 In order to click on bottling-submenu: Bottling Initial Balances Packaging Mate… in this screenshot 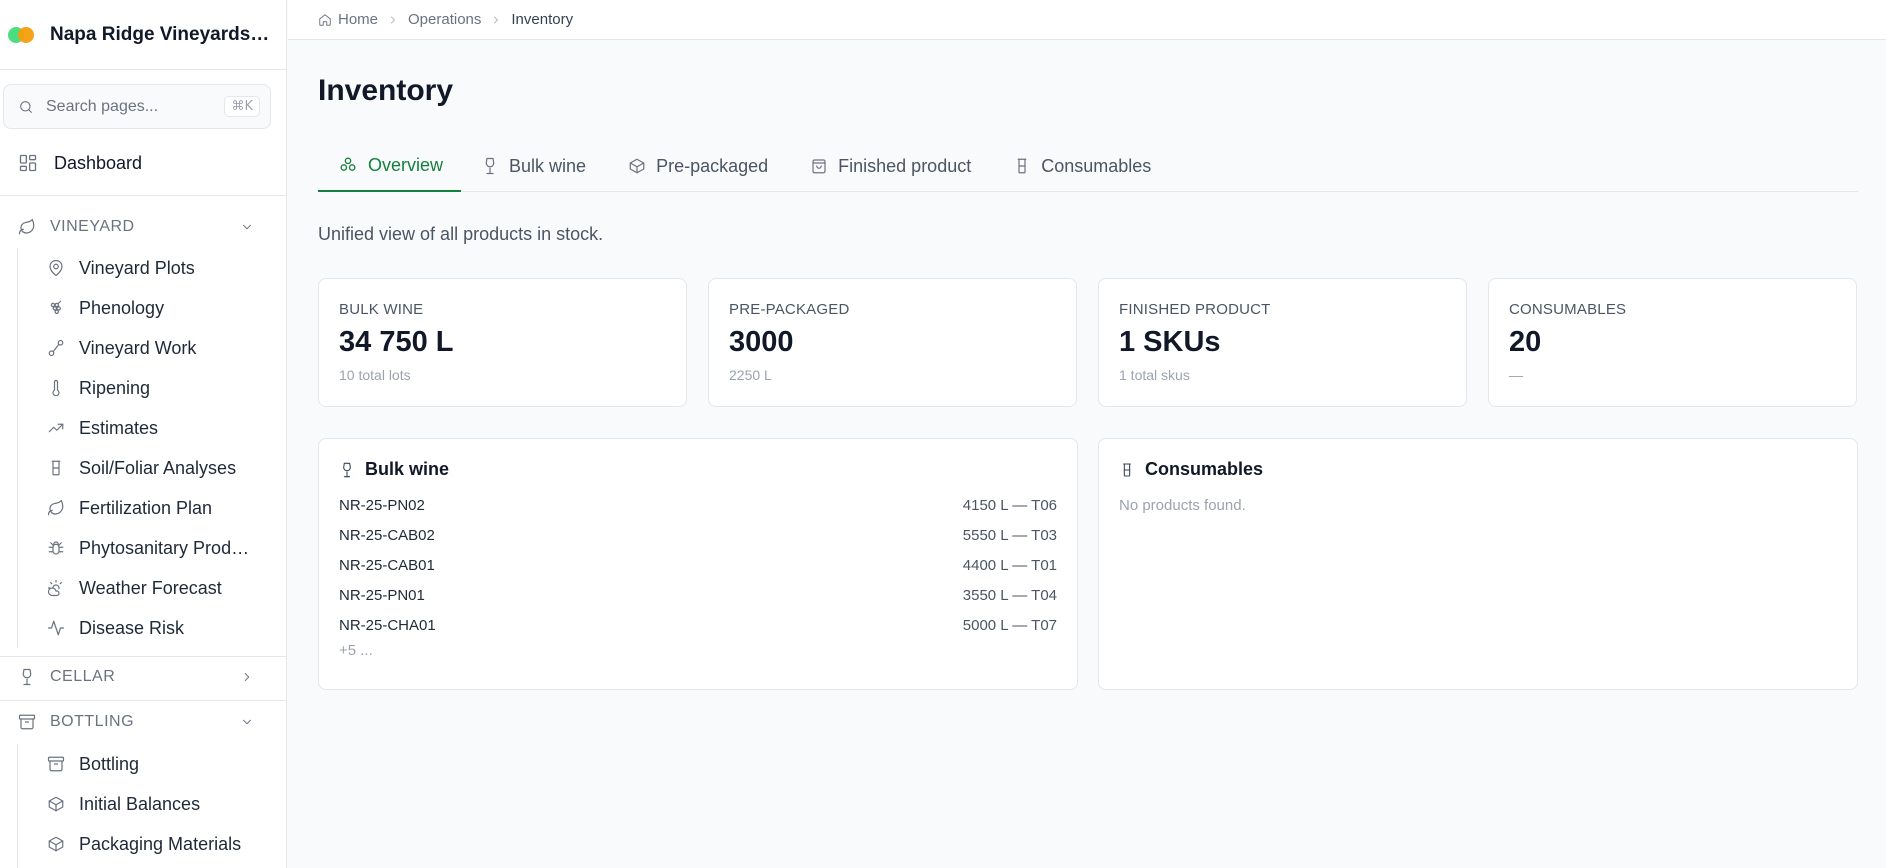, I will do `click(137, 806)`.